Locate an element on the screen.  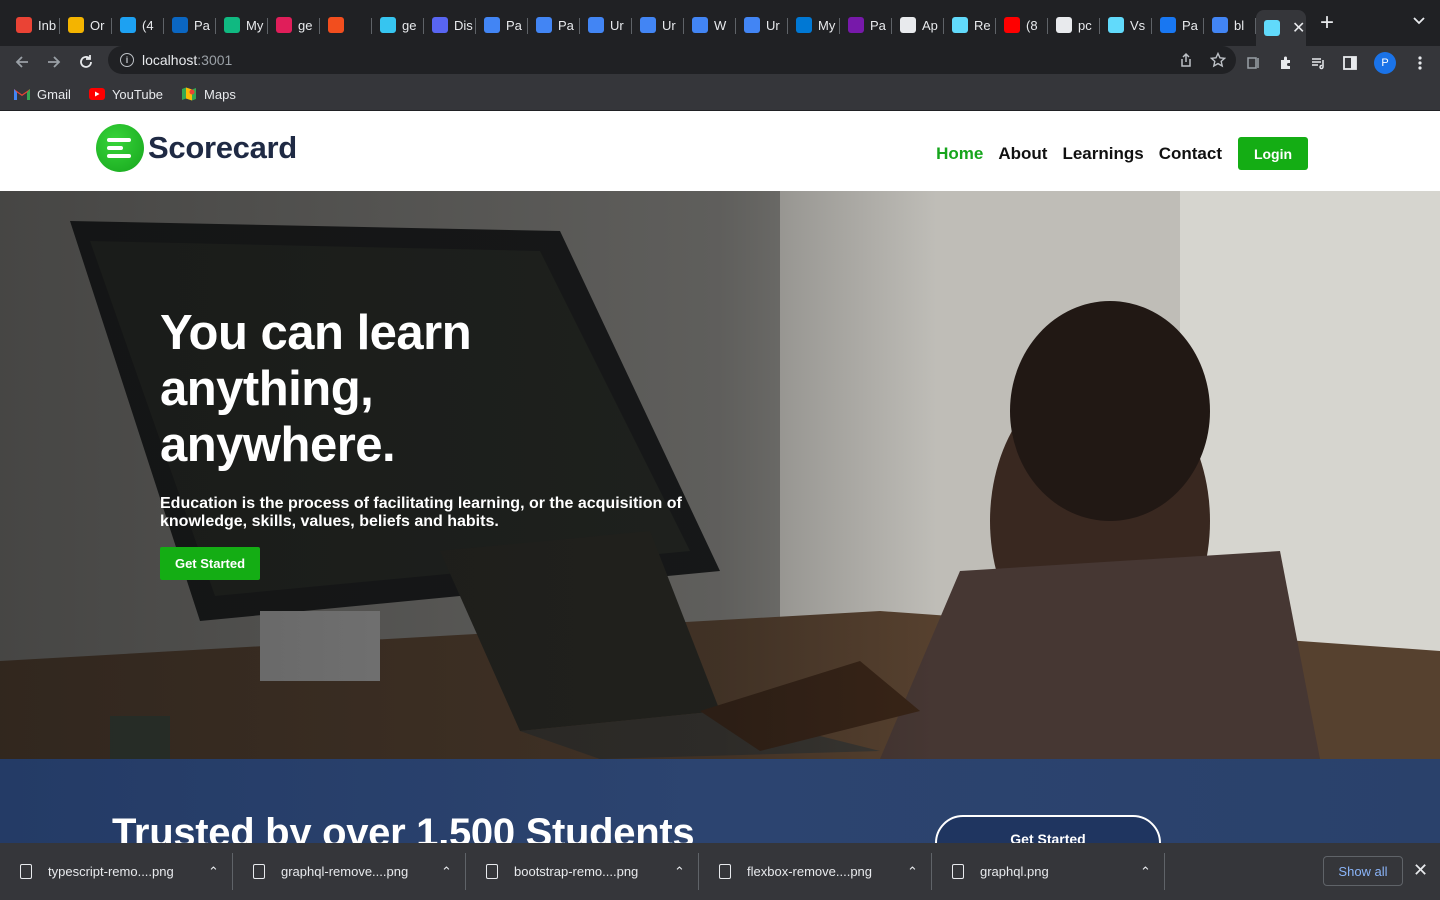
nav-home-link: Home is located at coordinates (959, 154).